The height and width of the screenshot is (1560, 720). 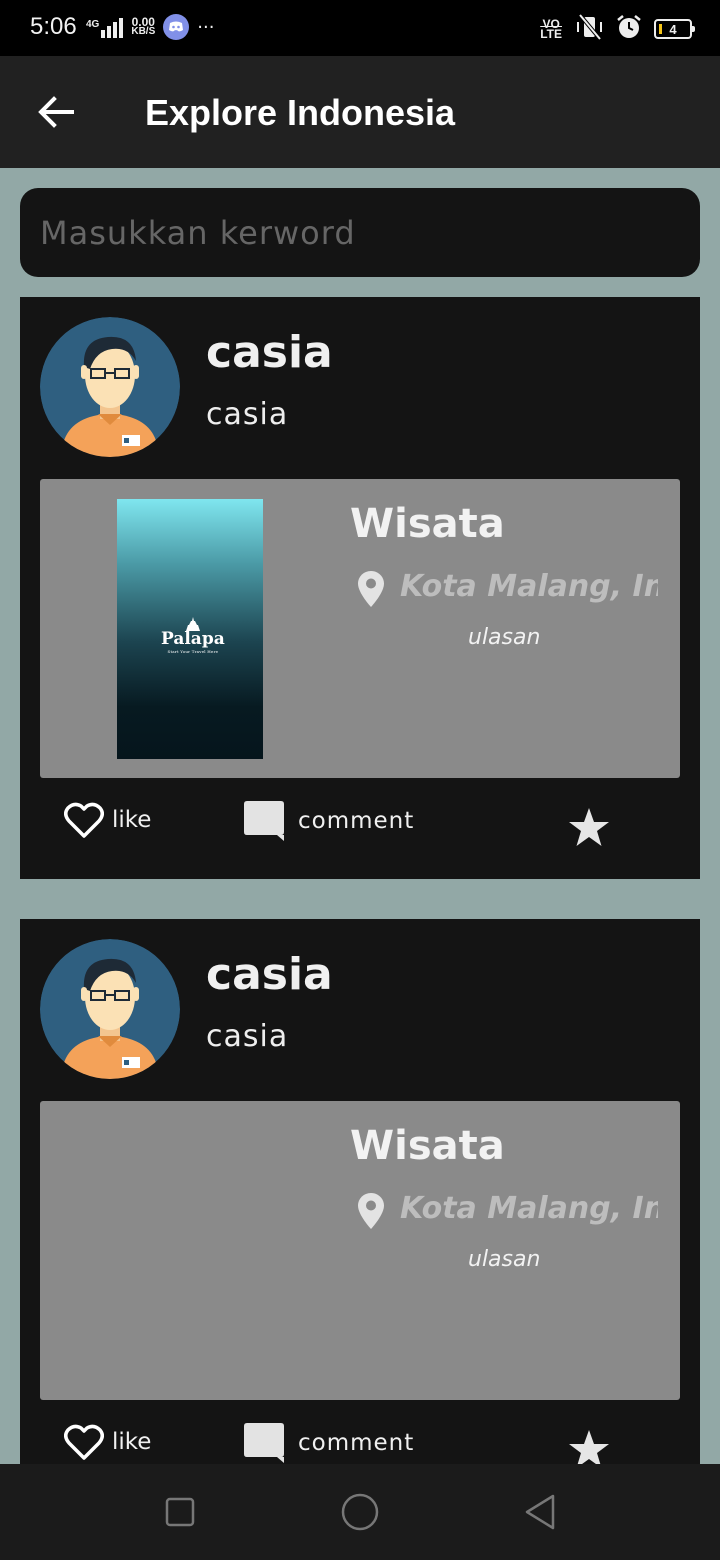 I want to click on nav-back-button, so click(x=540, y=1512).